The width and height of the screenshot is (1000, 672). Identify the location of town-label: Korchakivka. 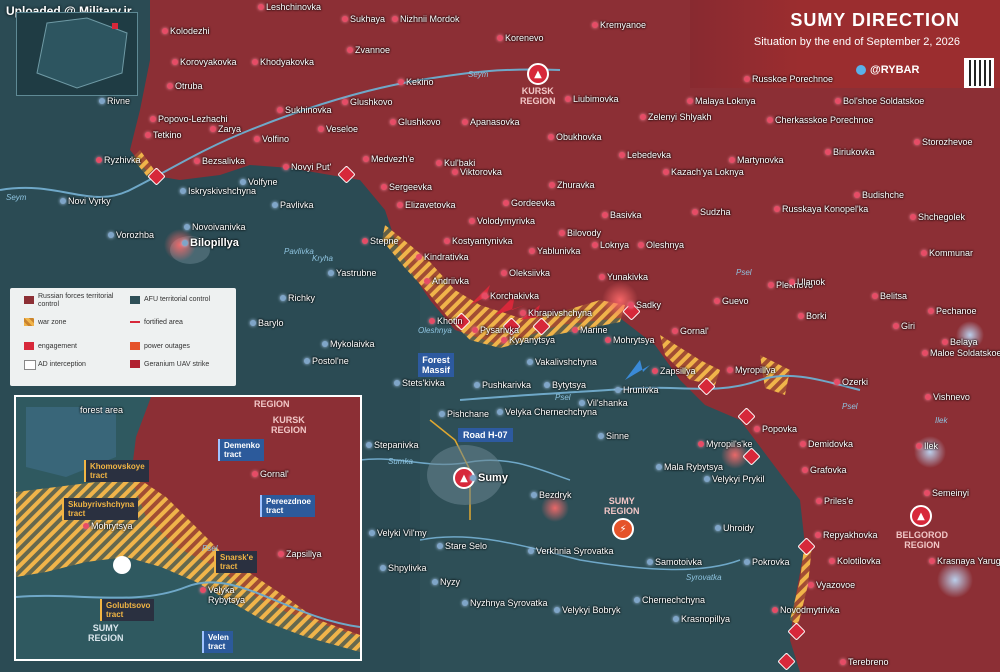
(510, 296).